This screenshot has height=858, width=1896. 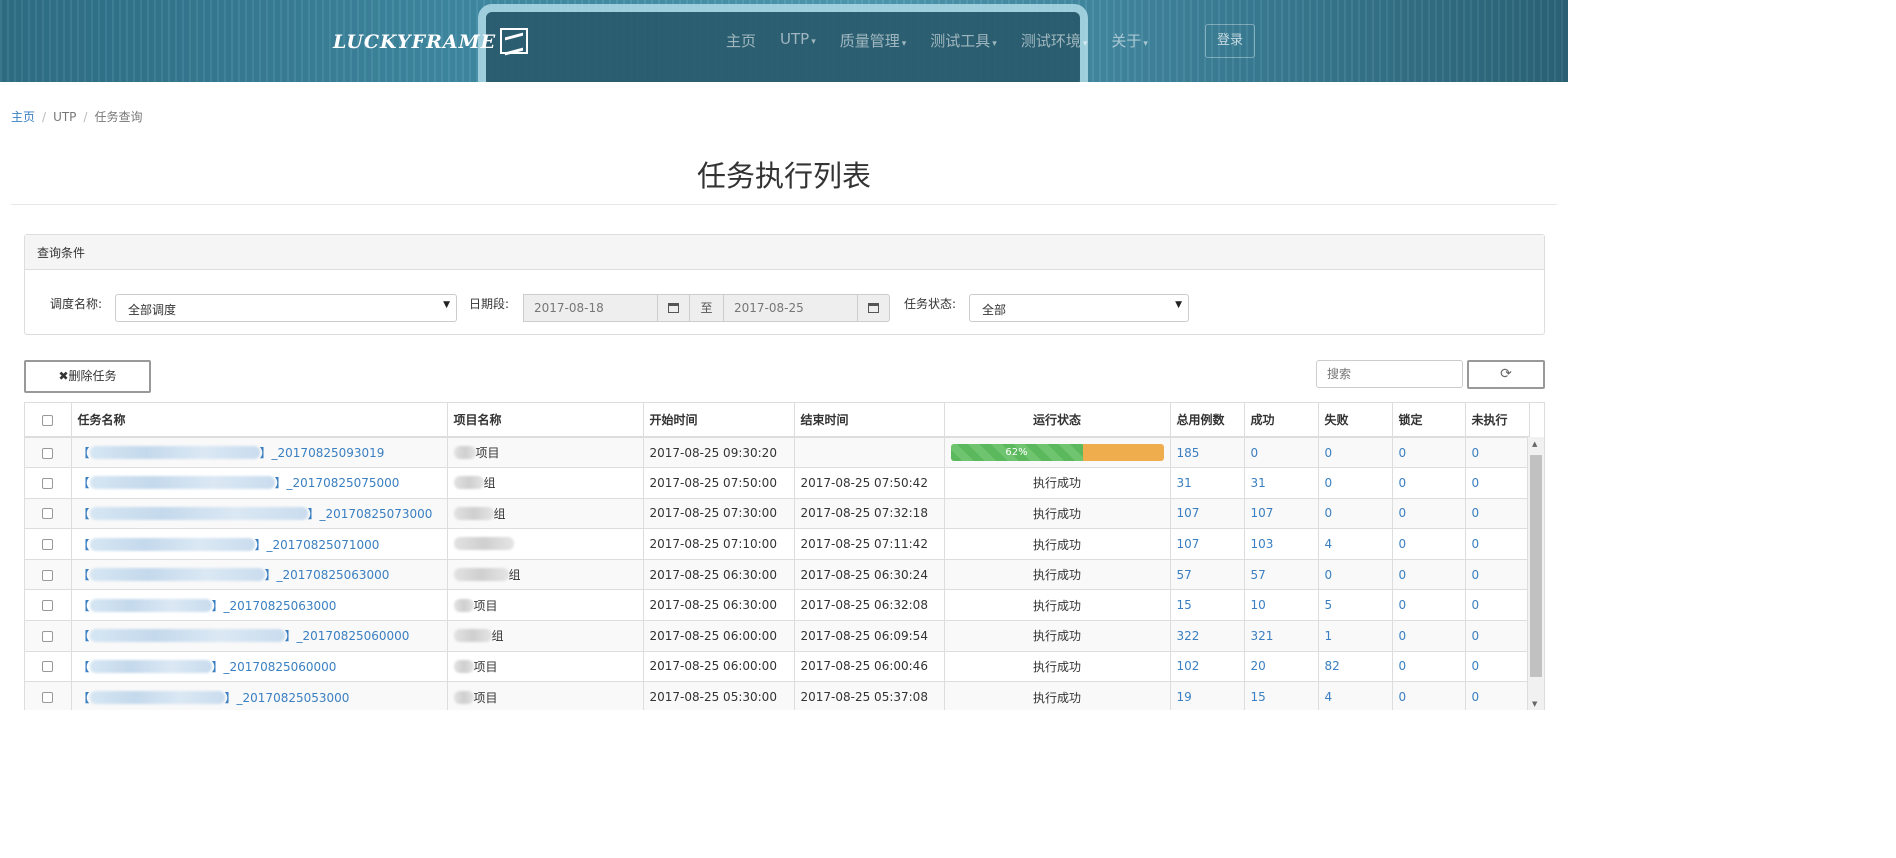 I want to click on task-name-cell: 【】_20170825075000, so click(x=259, y=483).